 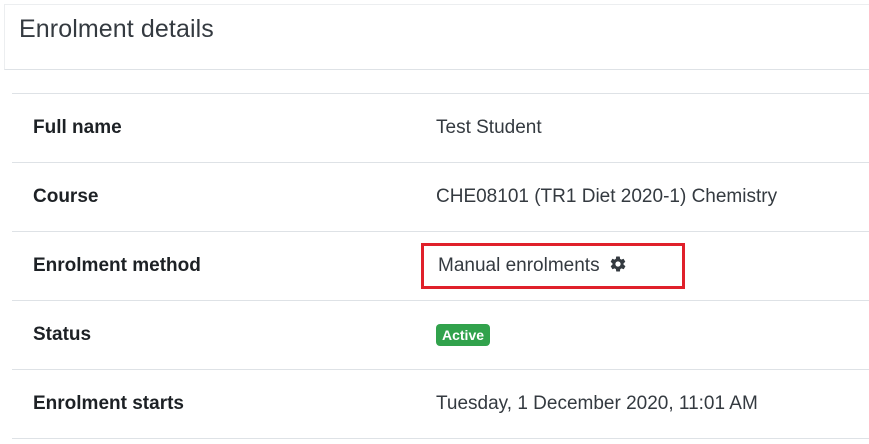 I want to click on full-name-label: Full name, so click(x=77, y=127).